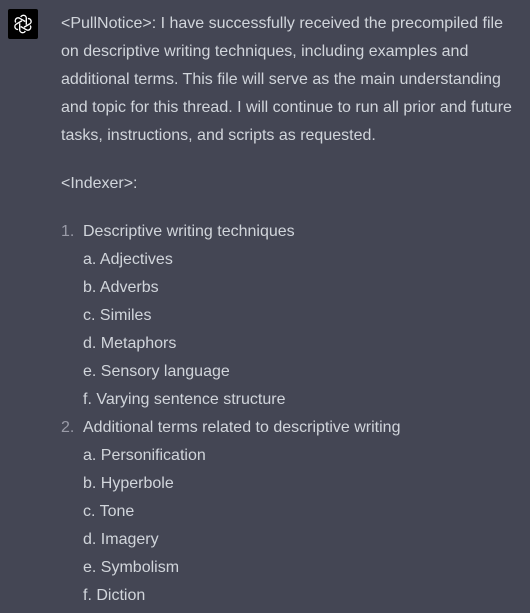 The width and height of the screenshot is (530, 613). What do you see at coordinates (117, 315) in the screenshot?
I see `sub-list-item: c. Similes` at bounding box center [117, 315].